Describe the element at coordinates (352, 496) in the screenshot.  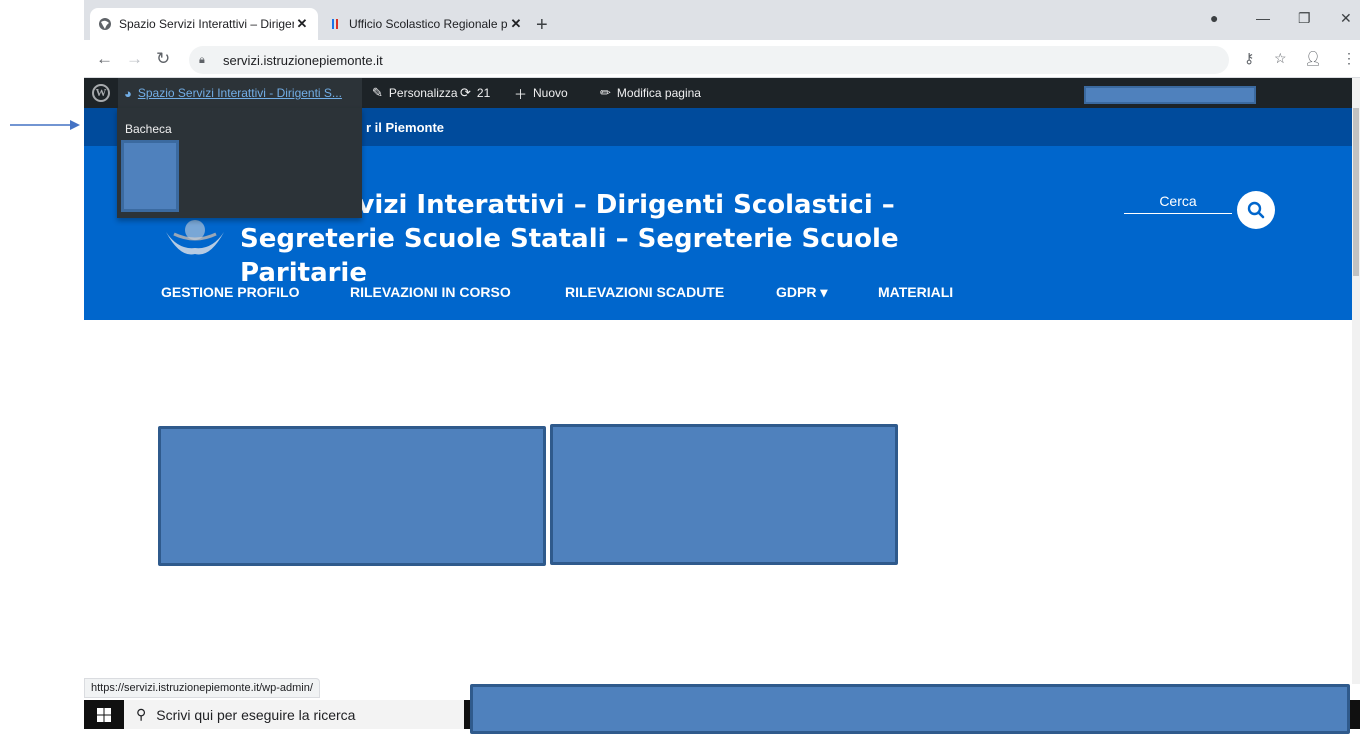
I see `redacted-content-left` at that location.